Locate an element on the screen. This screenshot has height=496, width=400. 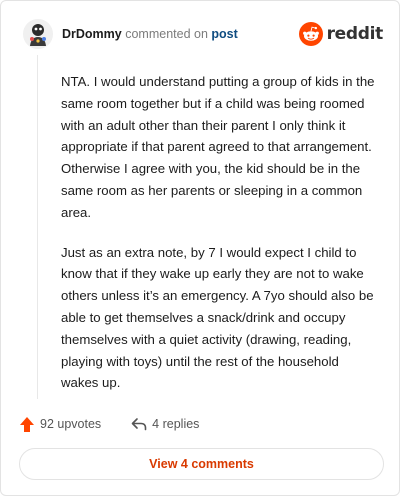
comment-actions: 92 upvotes 4 replies is located at coordinates (109, 424).